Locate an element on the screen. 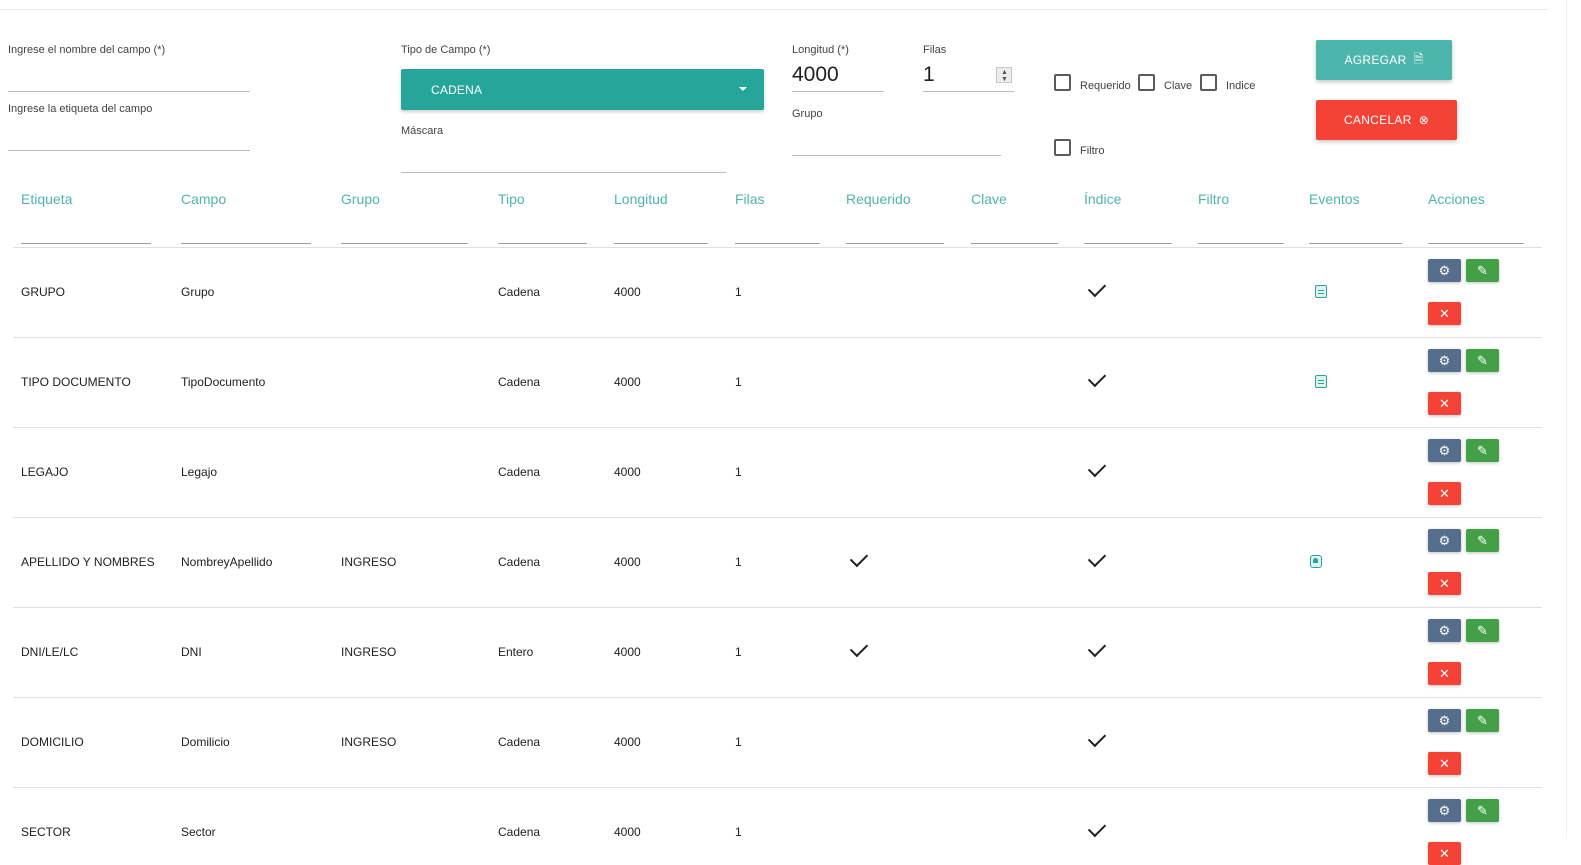 This screenshot has width=1581, height=865. filtro-checkbox: Filtro is located at coordinates (1079, 148).